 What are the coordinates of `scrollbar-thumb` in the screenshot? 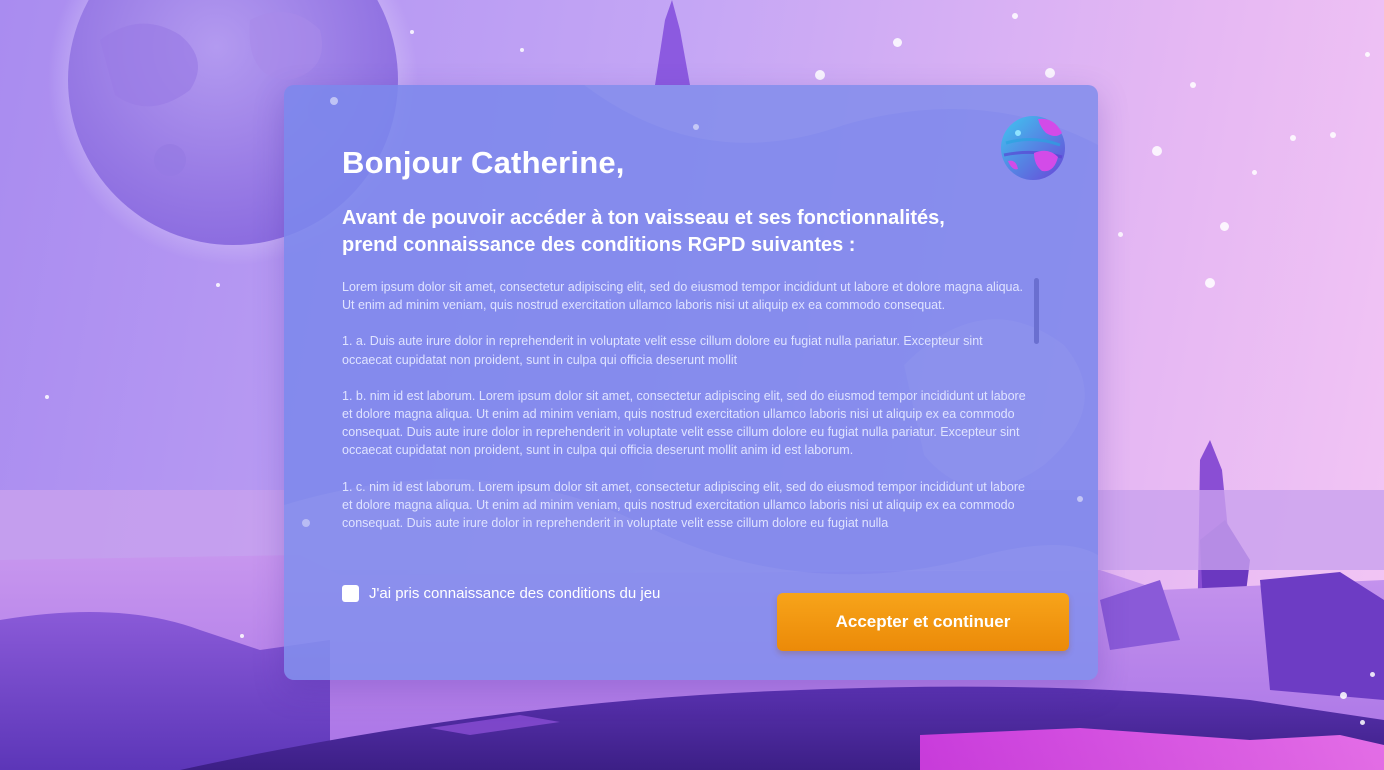 It's located at (1036, 311).